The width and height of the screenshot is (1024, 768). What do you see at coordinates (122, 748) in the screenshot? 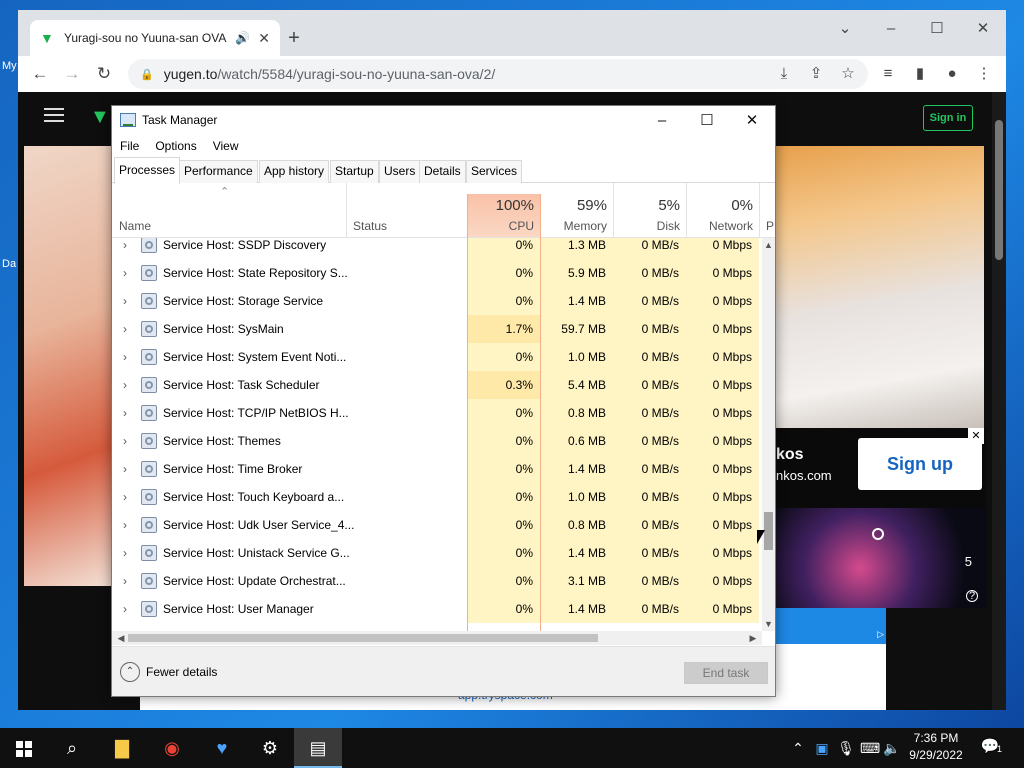
I see `file-explorer-icon: ▇` at bounding box center [122, 748].